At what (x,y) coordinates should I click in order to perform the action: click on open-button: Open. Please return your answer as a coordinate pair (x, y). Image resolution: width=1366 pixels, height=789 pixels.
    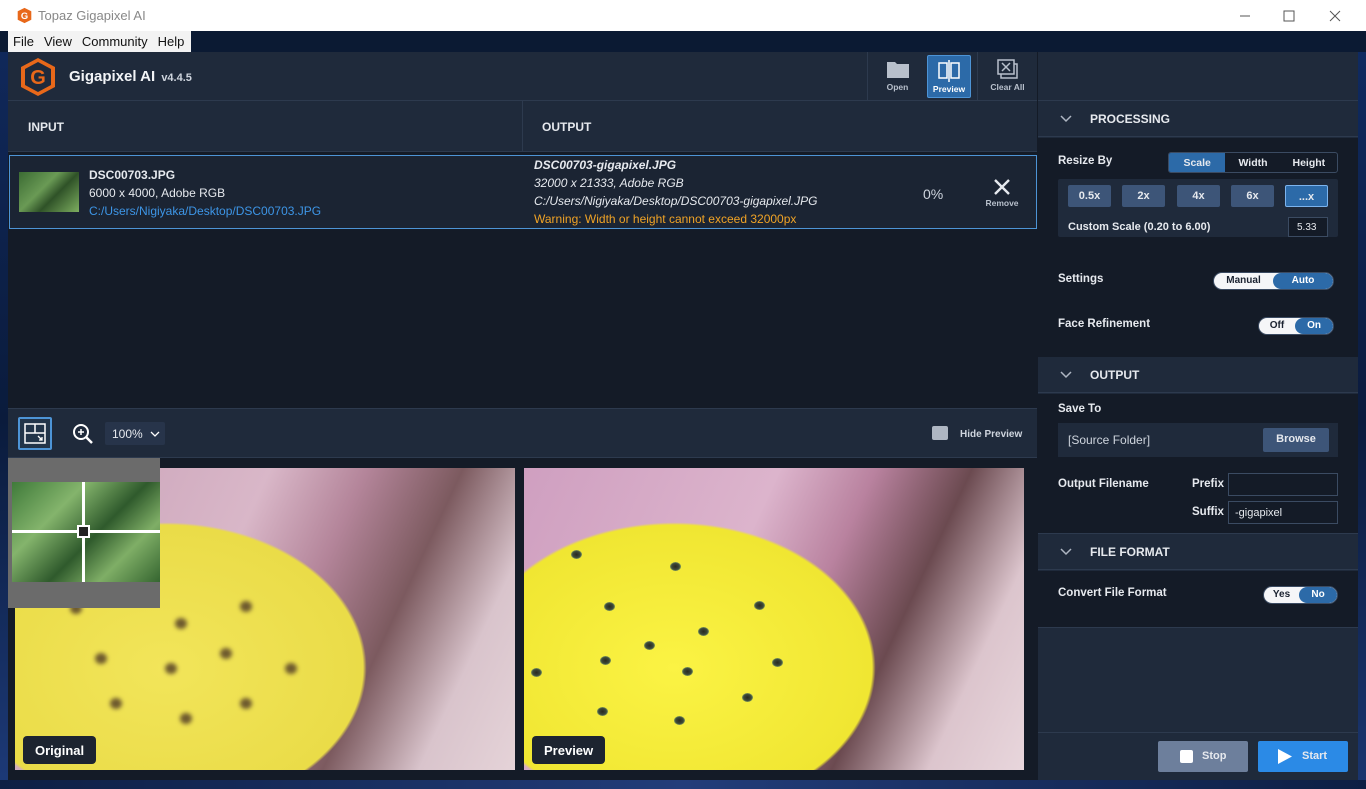
    Looking at the image, I should click on (897, 76).